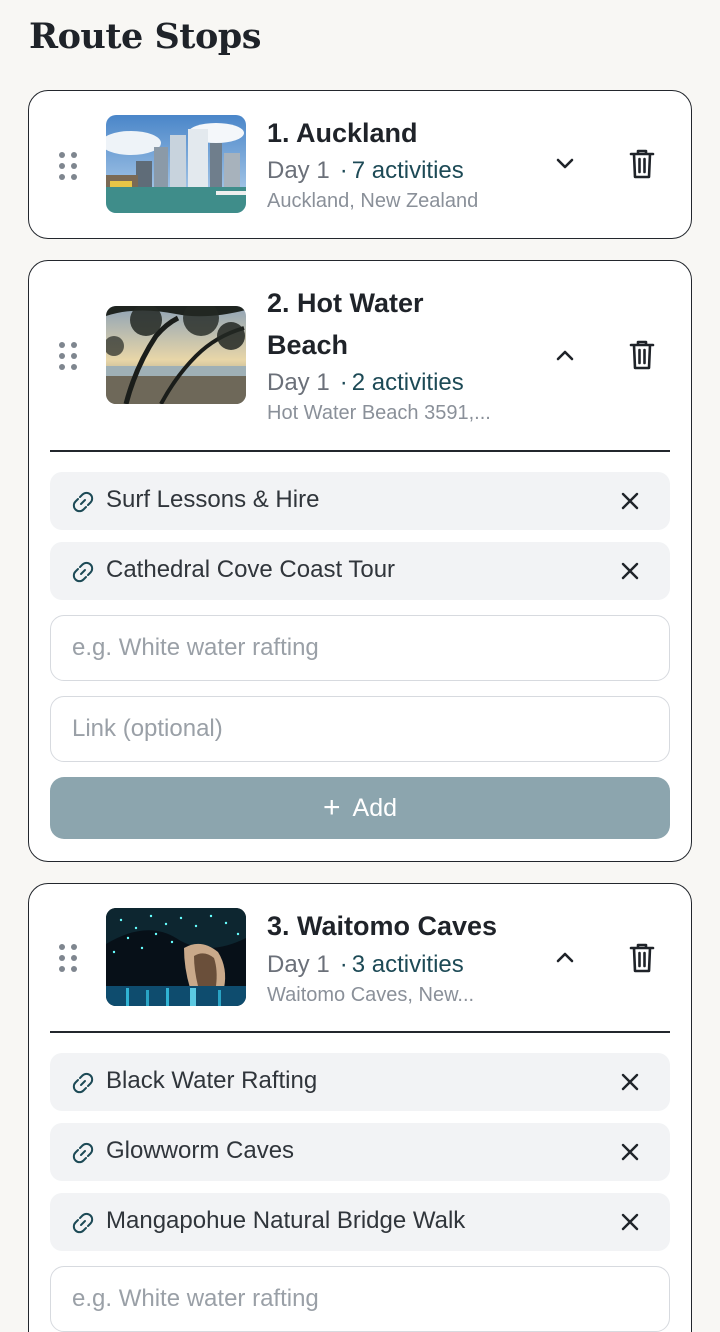 The width and height of the screenshot is (720, 1332). Describe the element at coordinates (331, 807) in the screenshot. I see `plus-icon: +` at that location.